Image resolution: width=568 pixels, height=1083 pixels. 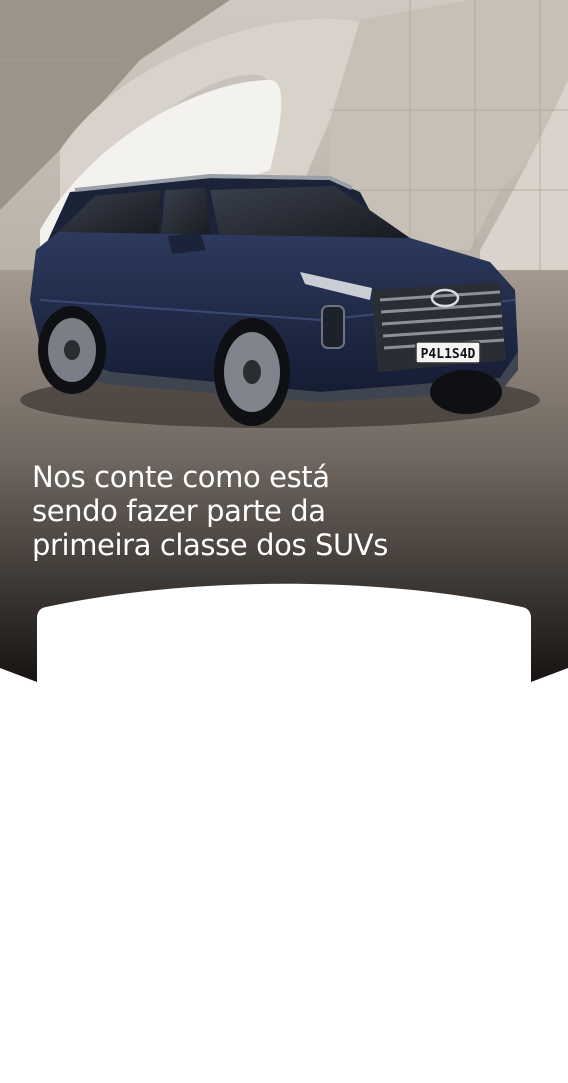 What do you see at coordinates (179, 511) in the screenshot?
I see `headline-line: sendo fazer parte da` at bounding box center [179, 511].